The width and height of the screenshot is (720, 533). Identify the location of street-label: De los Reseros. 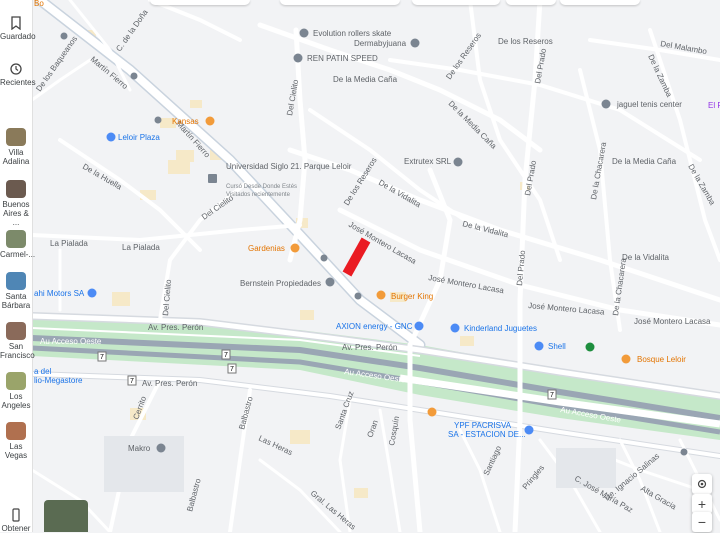
(525, 41).